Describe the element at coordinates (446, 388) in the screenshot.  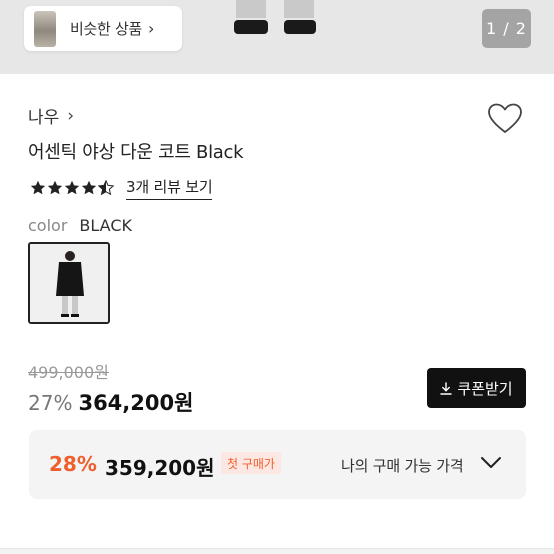
I see `download-icon` at that location.